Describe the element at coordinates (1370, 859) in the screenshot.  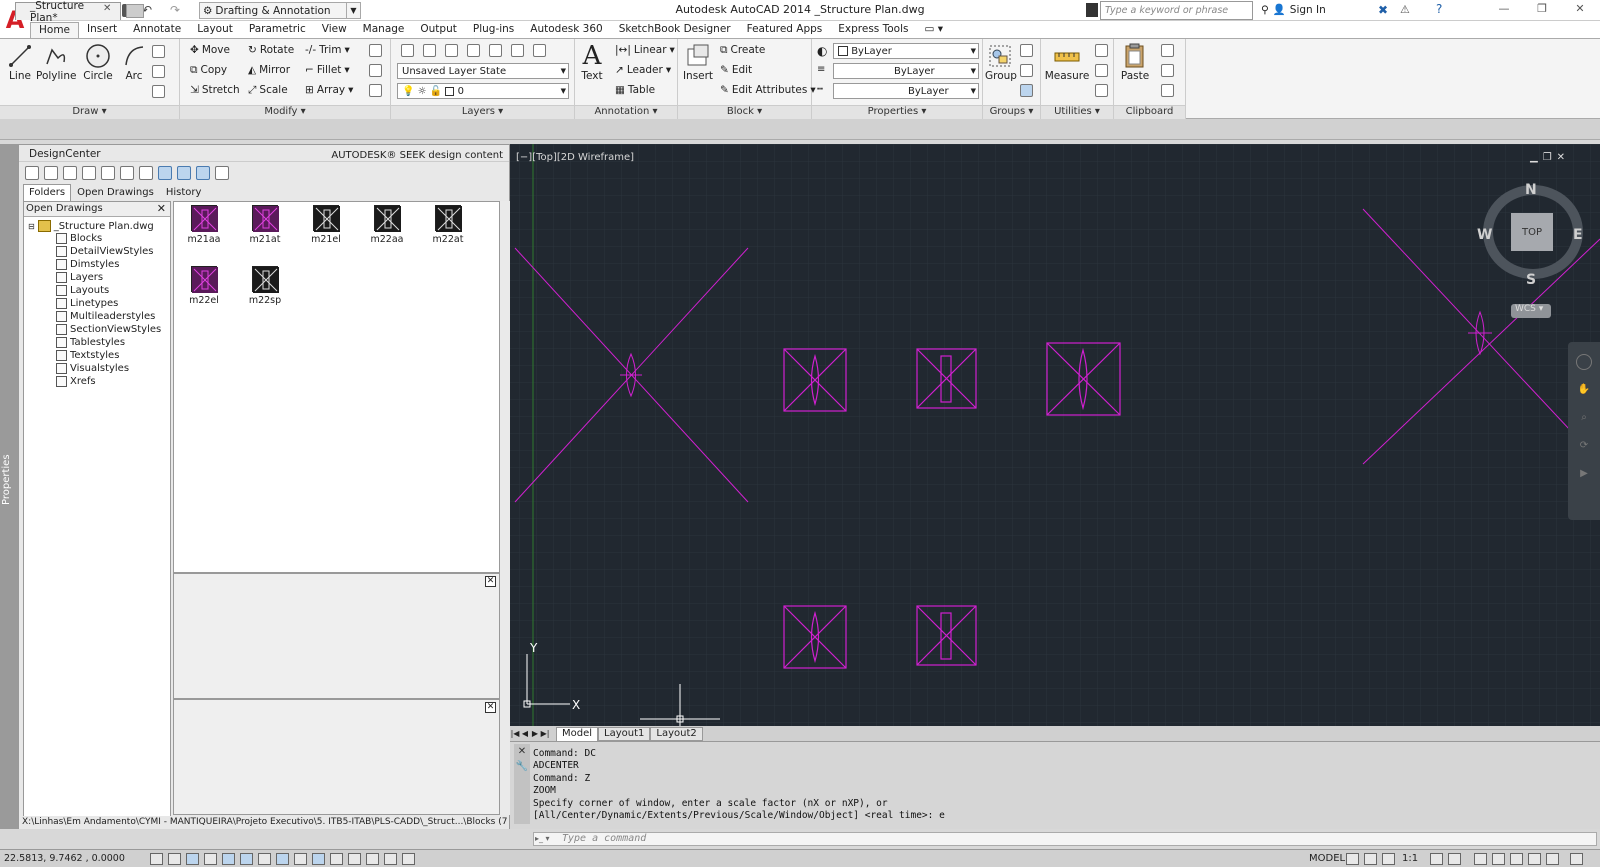
I see `quick-view-drawings-icon` at that location.